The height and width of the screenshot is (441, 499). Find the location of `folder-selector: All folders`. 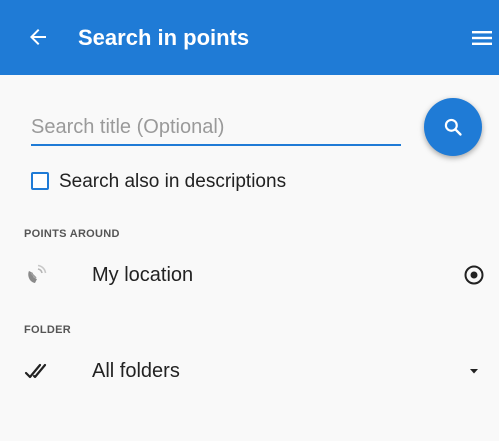

folder-selector: All folders is located at coordinates (249, 371).